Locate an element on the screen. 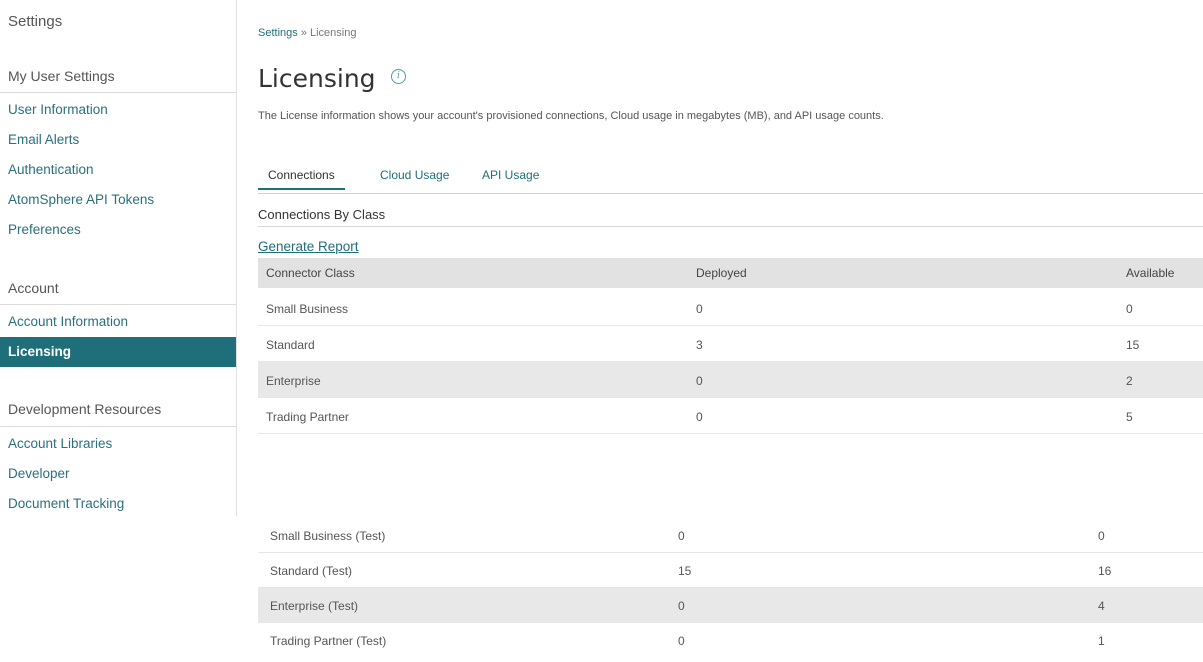 Image resolution: width=1203 pixels, height=662 pixels. cell-connector-class: Standard is located at coordinates (290, 345).